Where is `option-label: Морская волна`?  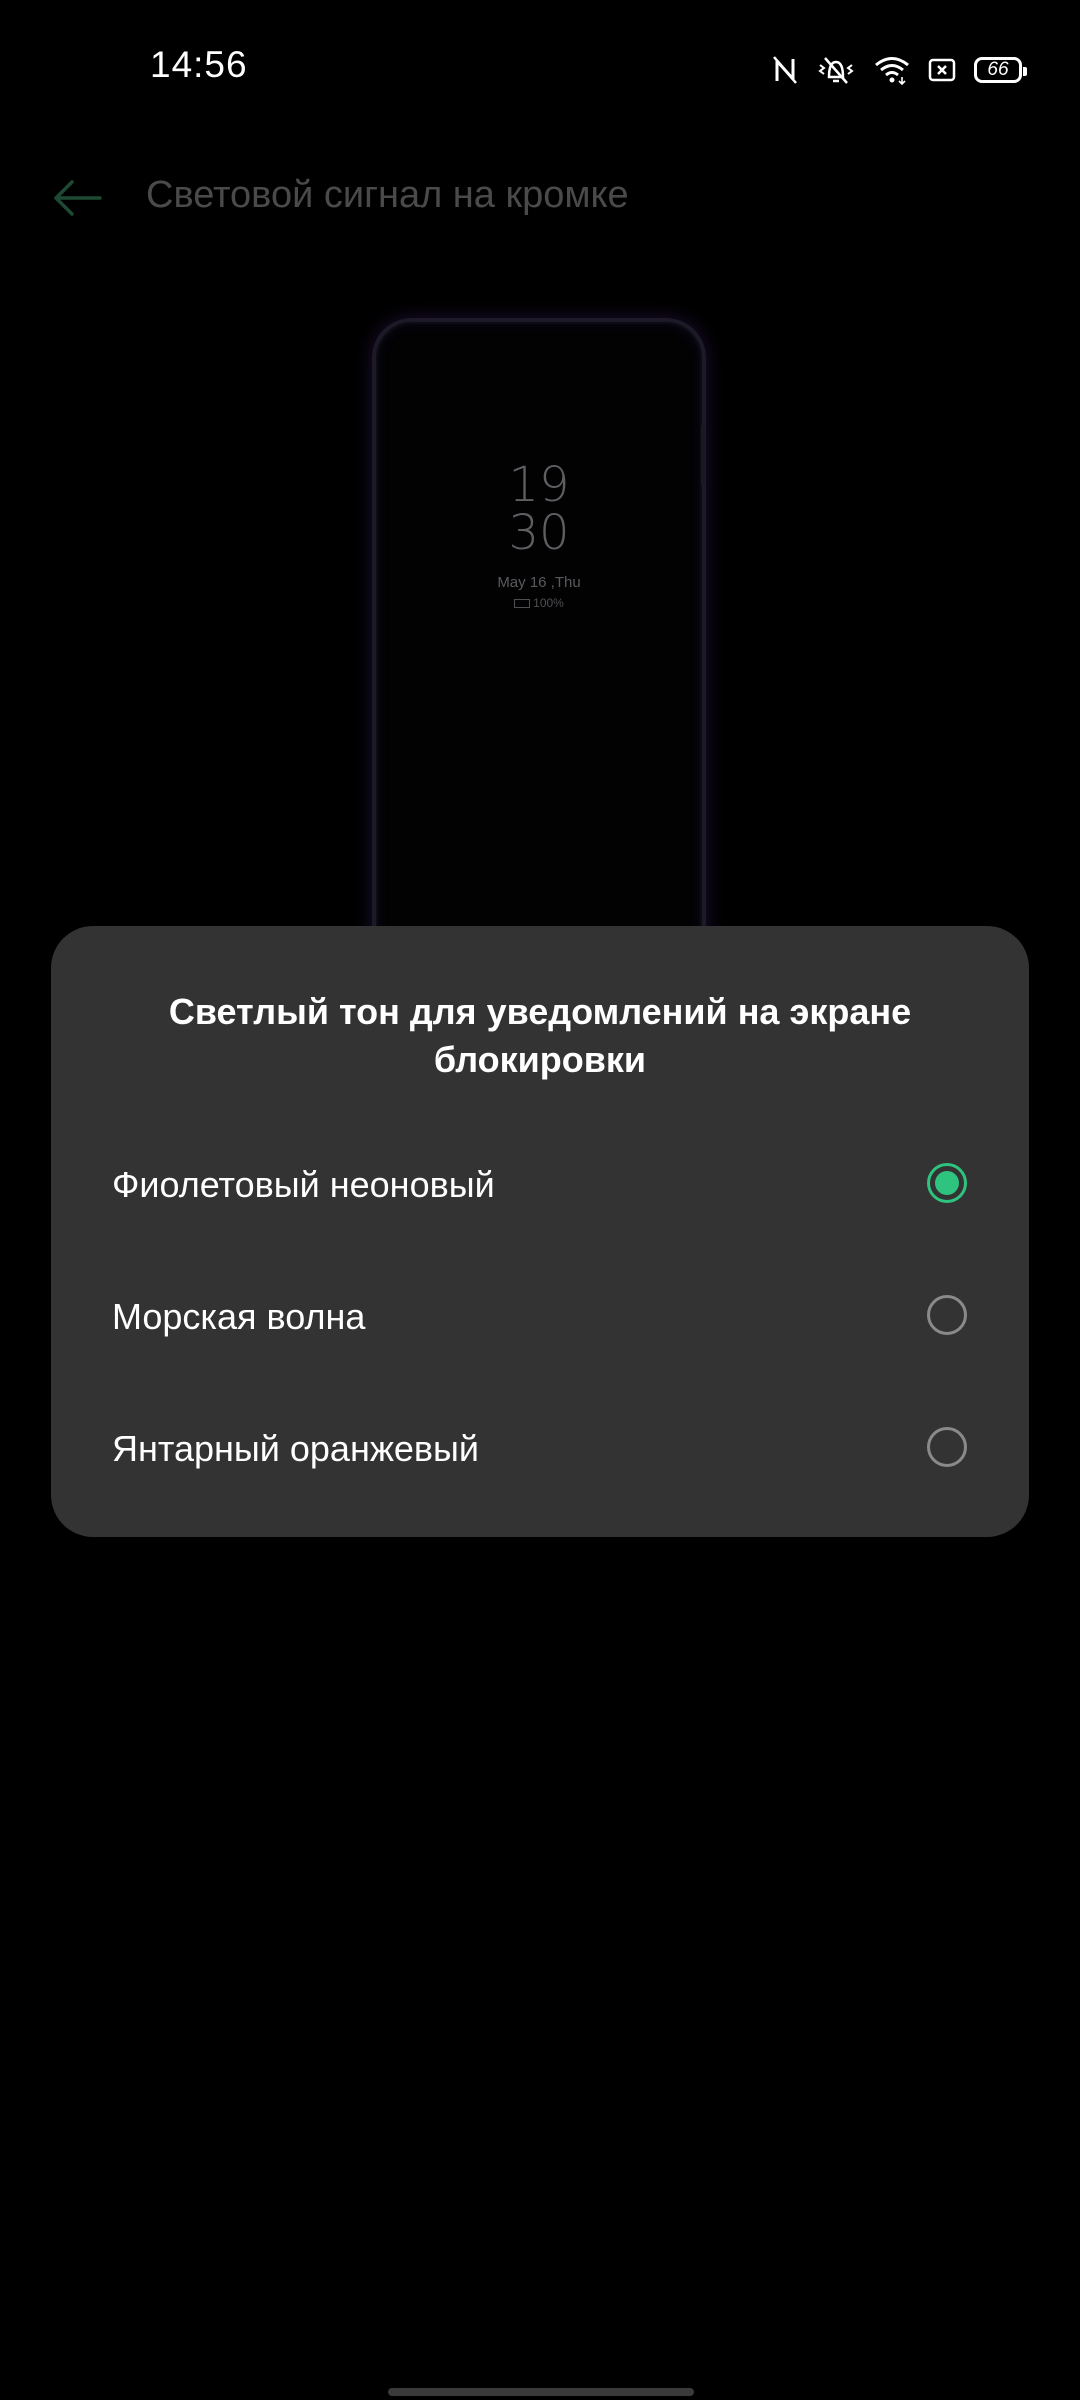 option-label: Морская волна is located at coordinates (239, 1316).